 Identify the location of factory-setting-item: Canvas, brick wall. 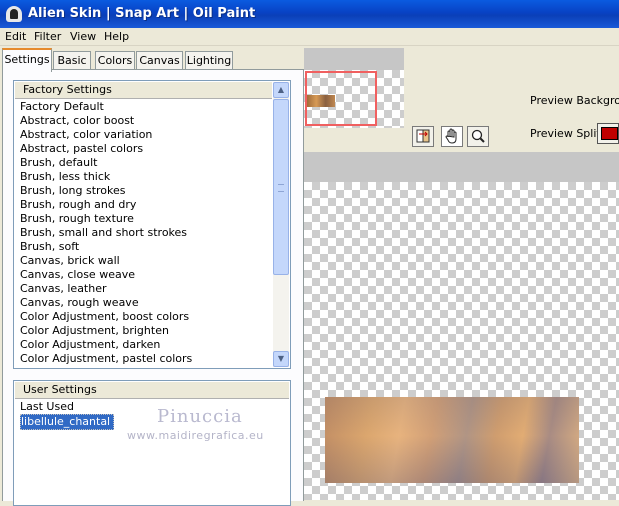
(105, 261).